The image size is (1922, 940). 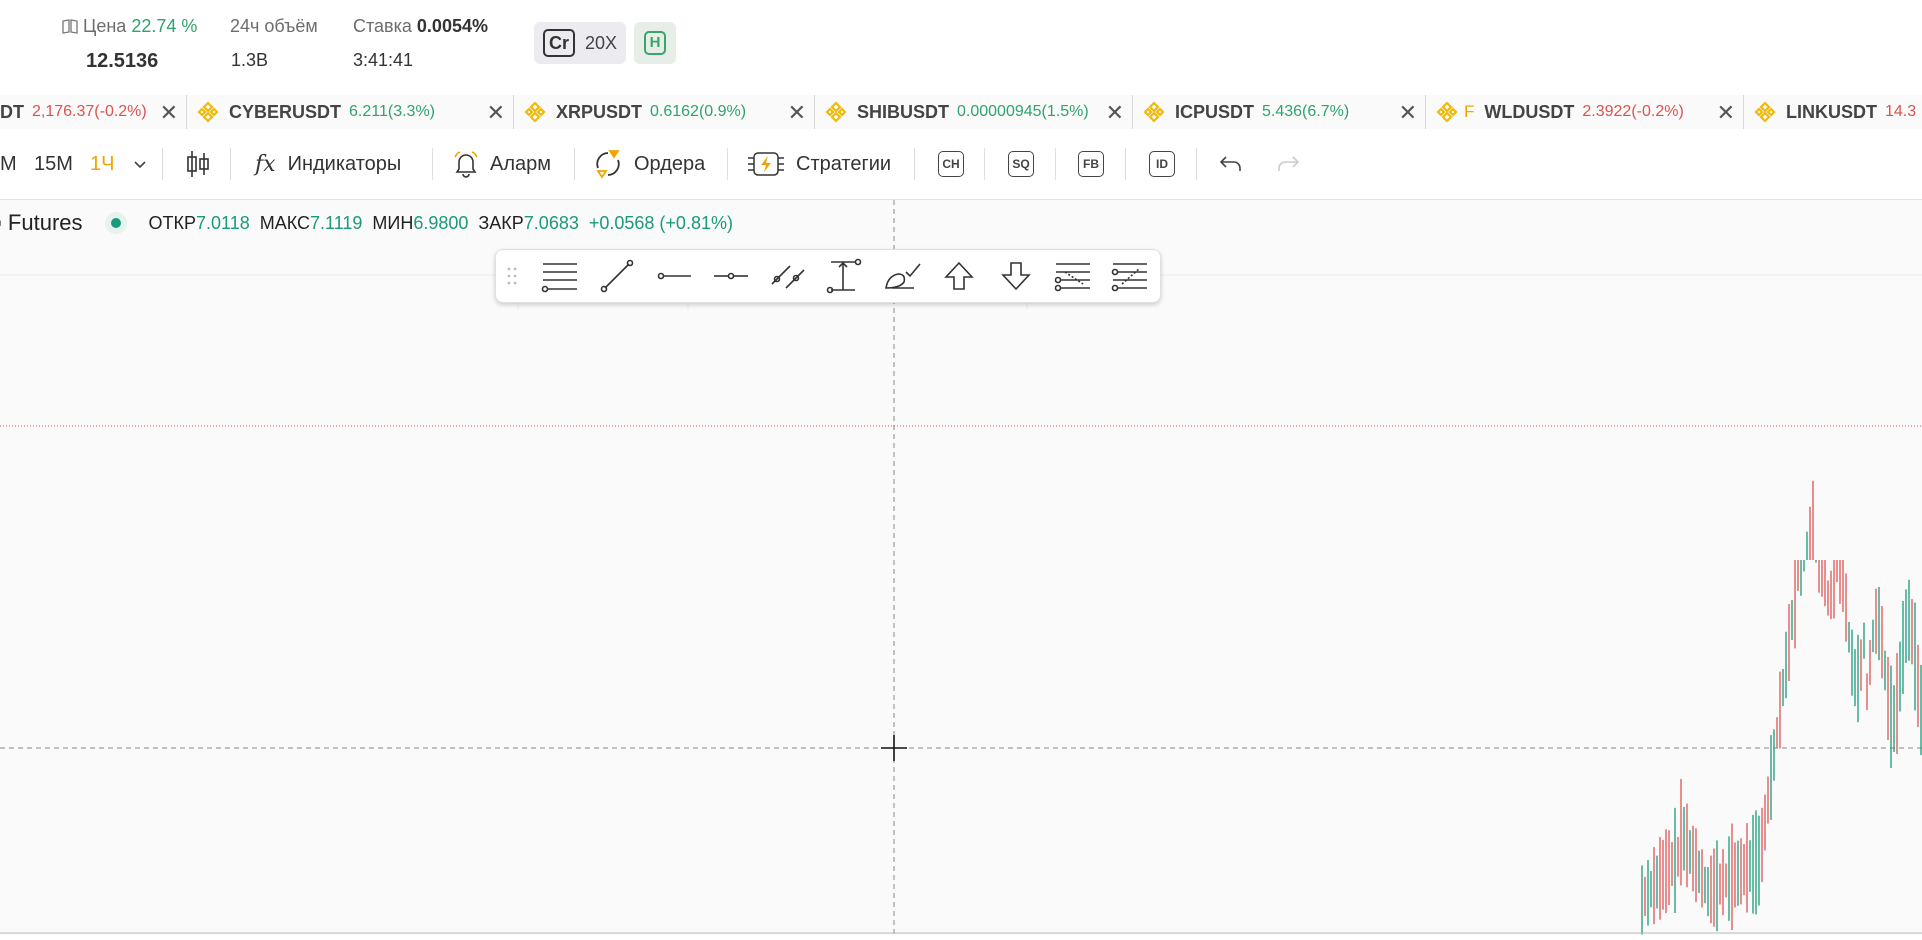 I want to click on volume-value: 1.3B, so click(x=250, y=60).